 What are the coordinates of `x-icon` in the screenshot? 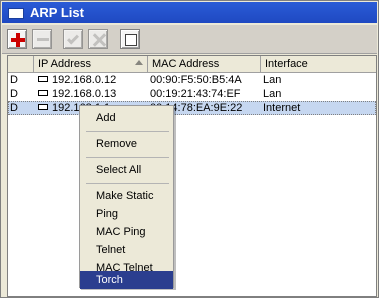 It's located at (99, 39).